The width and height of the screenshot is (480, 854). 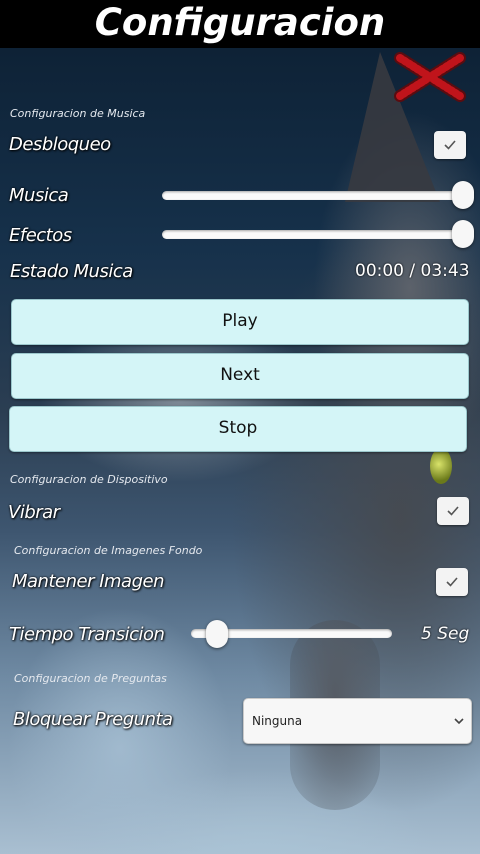 I want to click on background-cat-eye, so click(x=441, y=466).